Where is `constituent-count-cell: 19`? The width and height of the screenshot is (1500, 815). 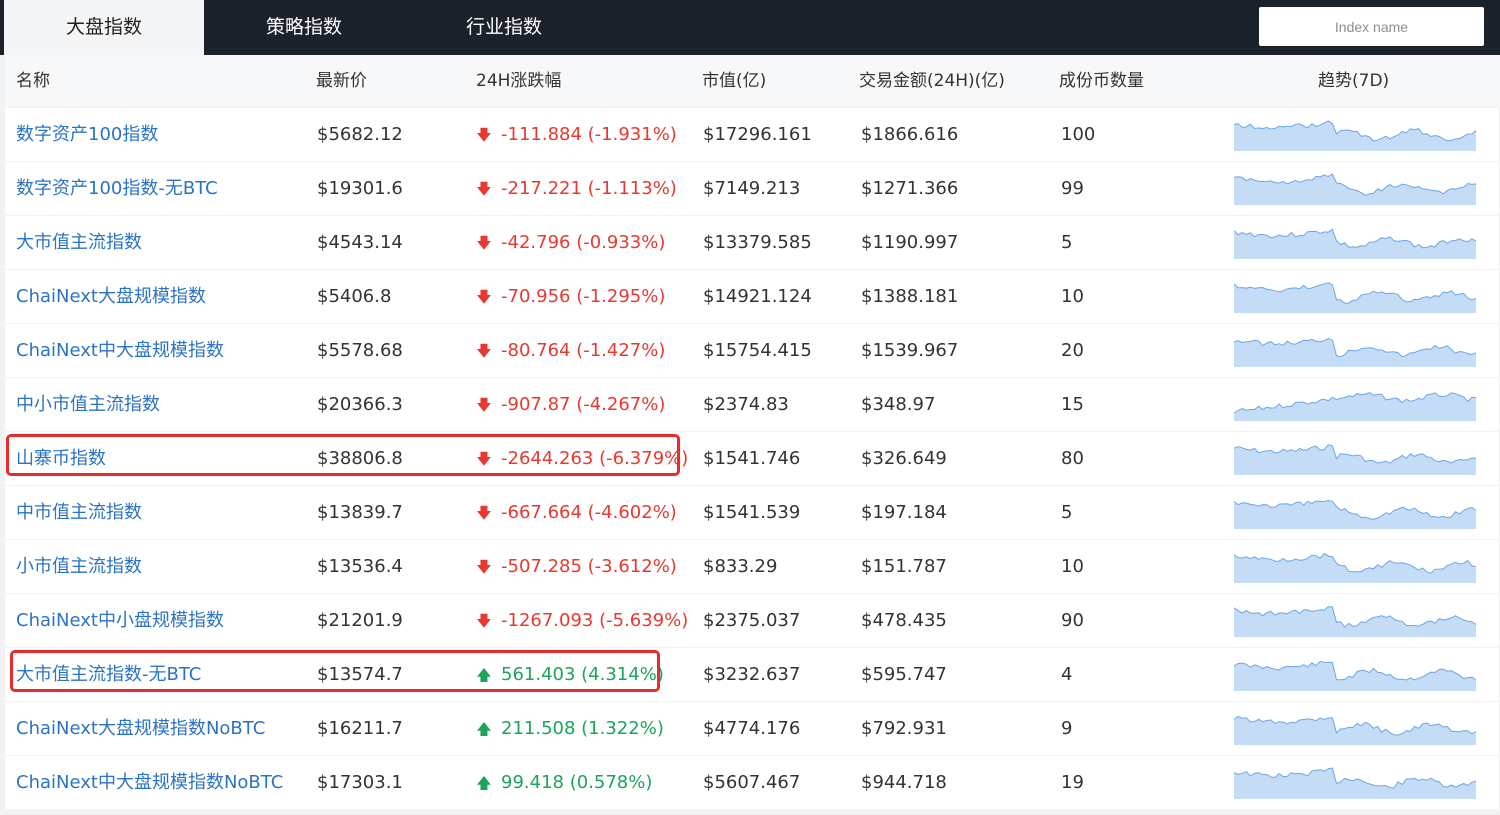 constituent-count-cell: 19 is located at coordinates (1072, 782).